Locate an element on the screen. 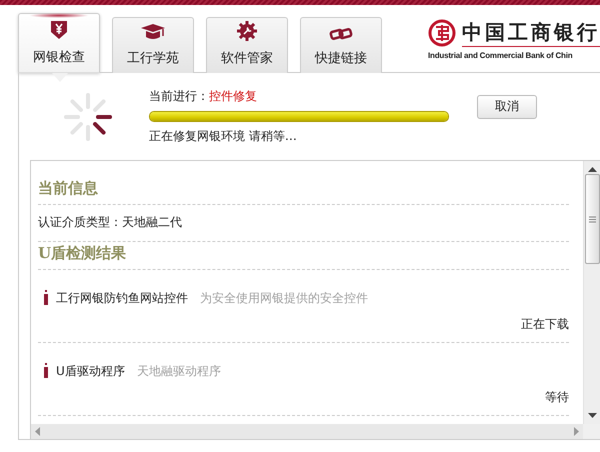 The image size is (600, 452). tab: 快捷链接 is located at coordinates (341, 45).